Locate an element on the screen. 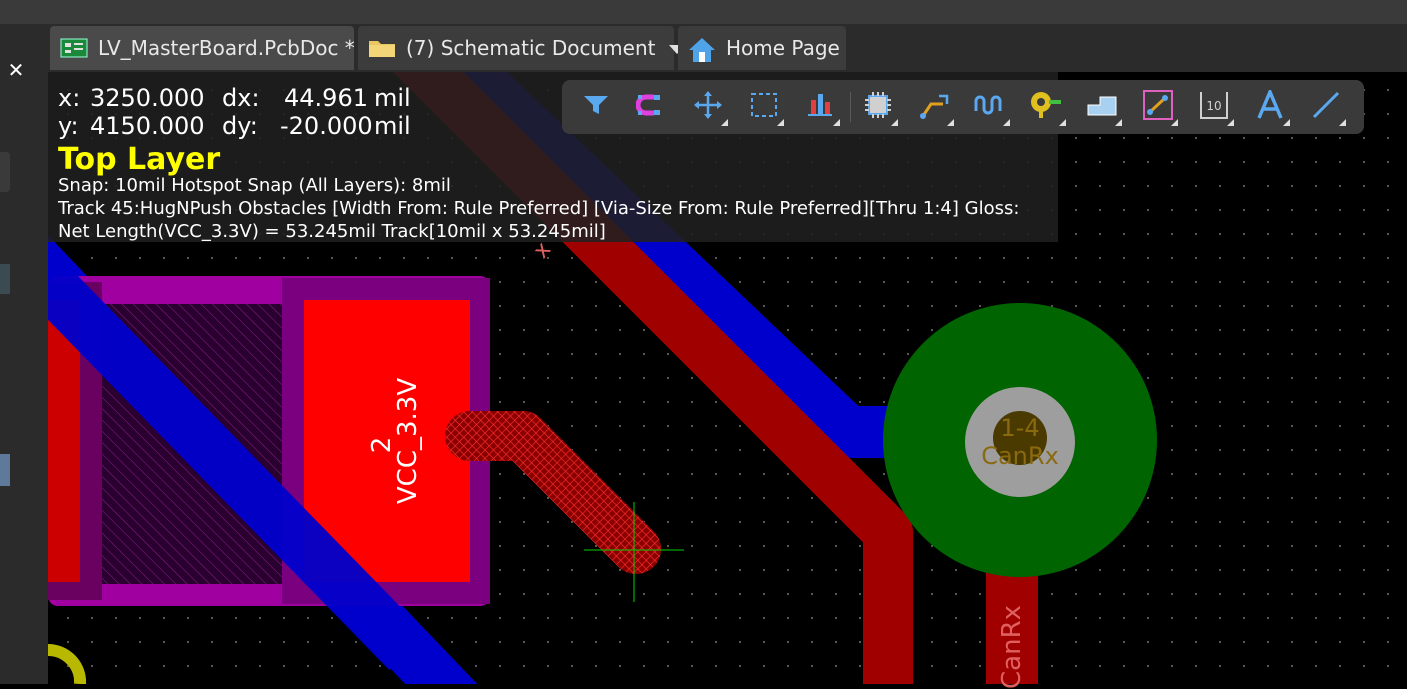 The height and width of the screenshot is (689, 1407). dy-value: -20.000 is located at coordinates (326, 126).